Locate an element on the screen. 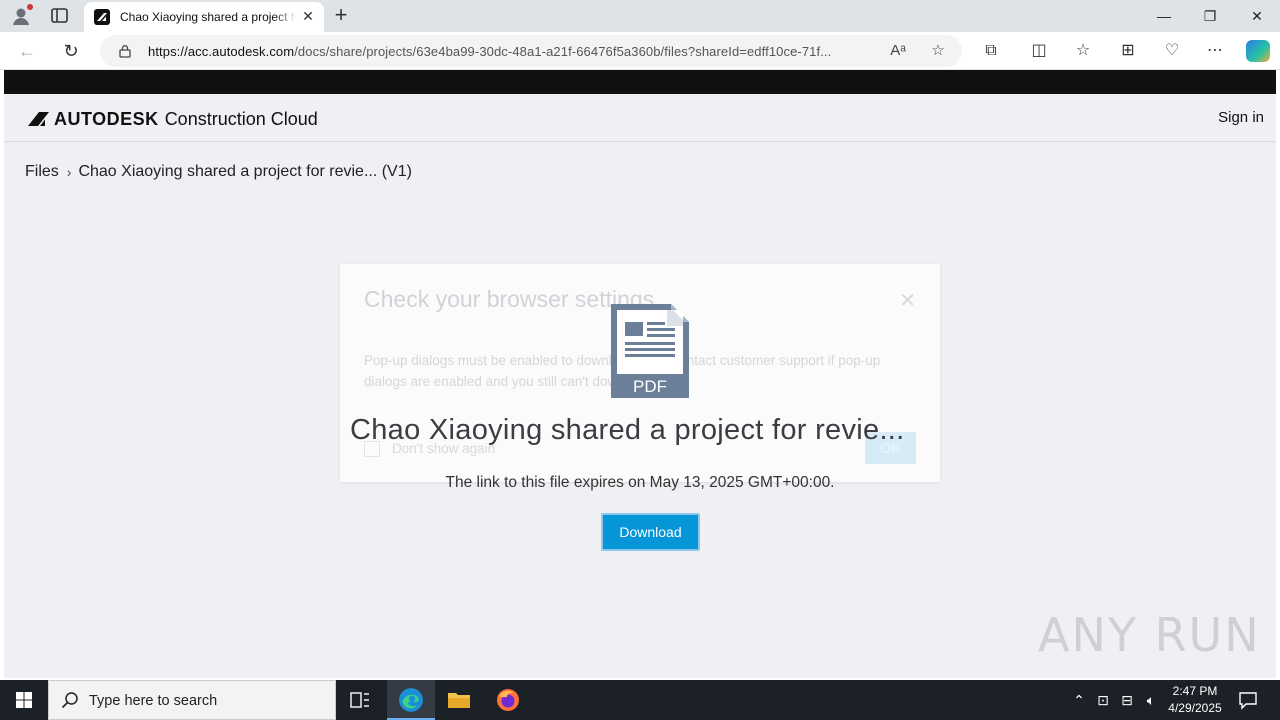  breadcrumb-files-link: Files is located at coordinates (42, 172).